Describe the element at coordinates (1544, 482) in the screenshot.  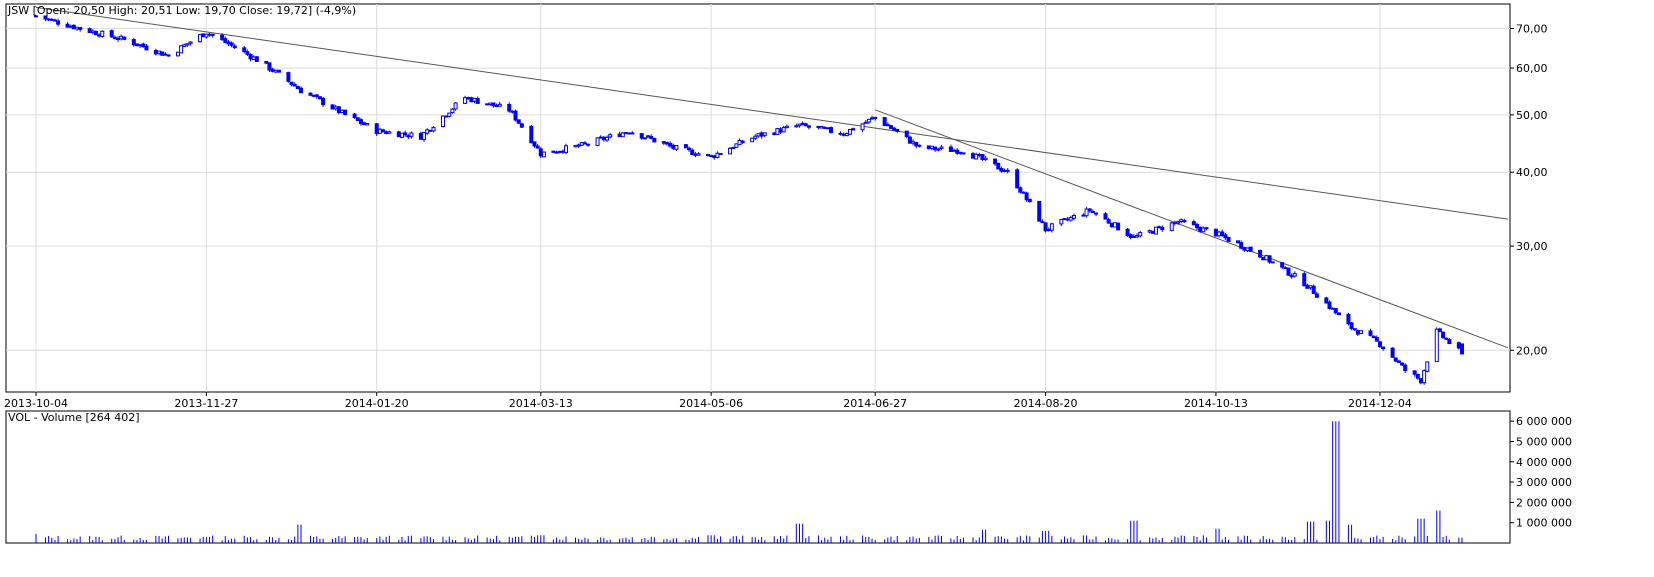
I see `volume-y-tick-label: 3 000 000` at that location.